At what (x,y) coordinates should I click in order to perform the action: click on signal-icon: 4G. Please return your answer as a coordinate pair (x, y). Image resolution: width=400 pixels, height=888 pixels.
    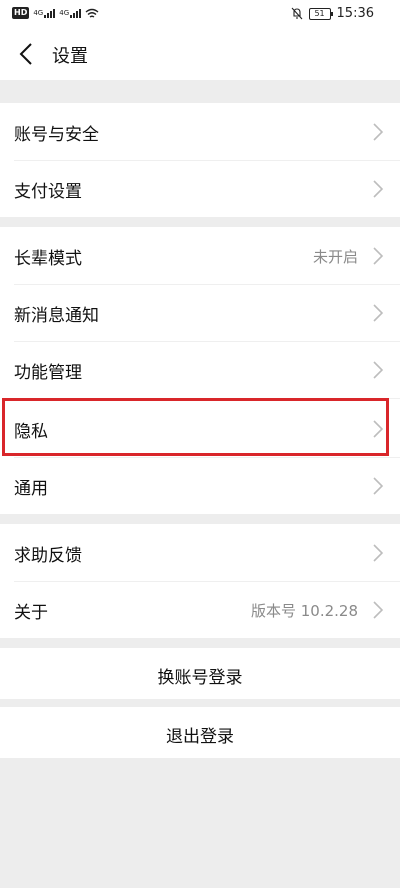
    Looking at the image, I should click on (44, 13).